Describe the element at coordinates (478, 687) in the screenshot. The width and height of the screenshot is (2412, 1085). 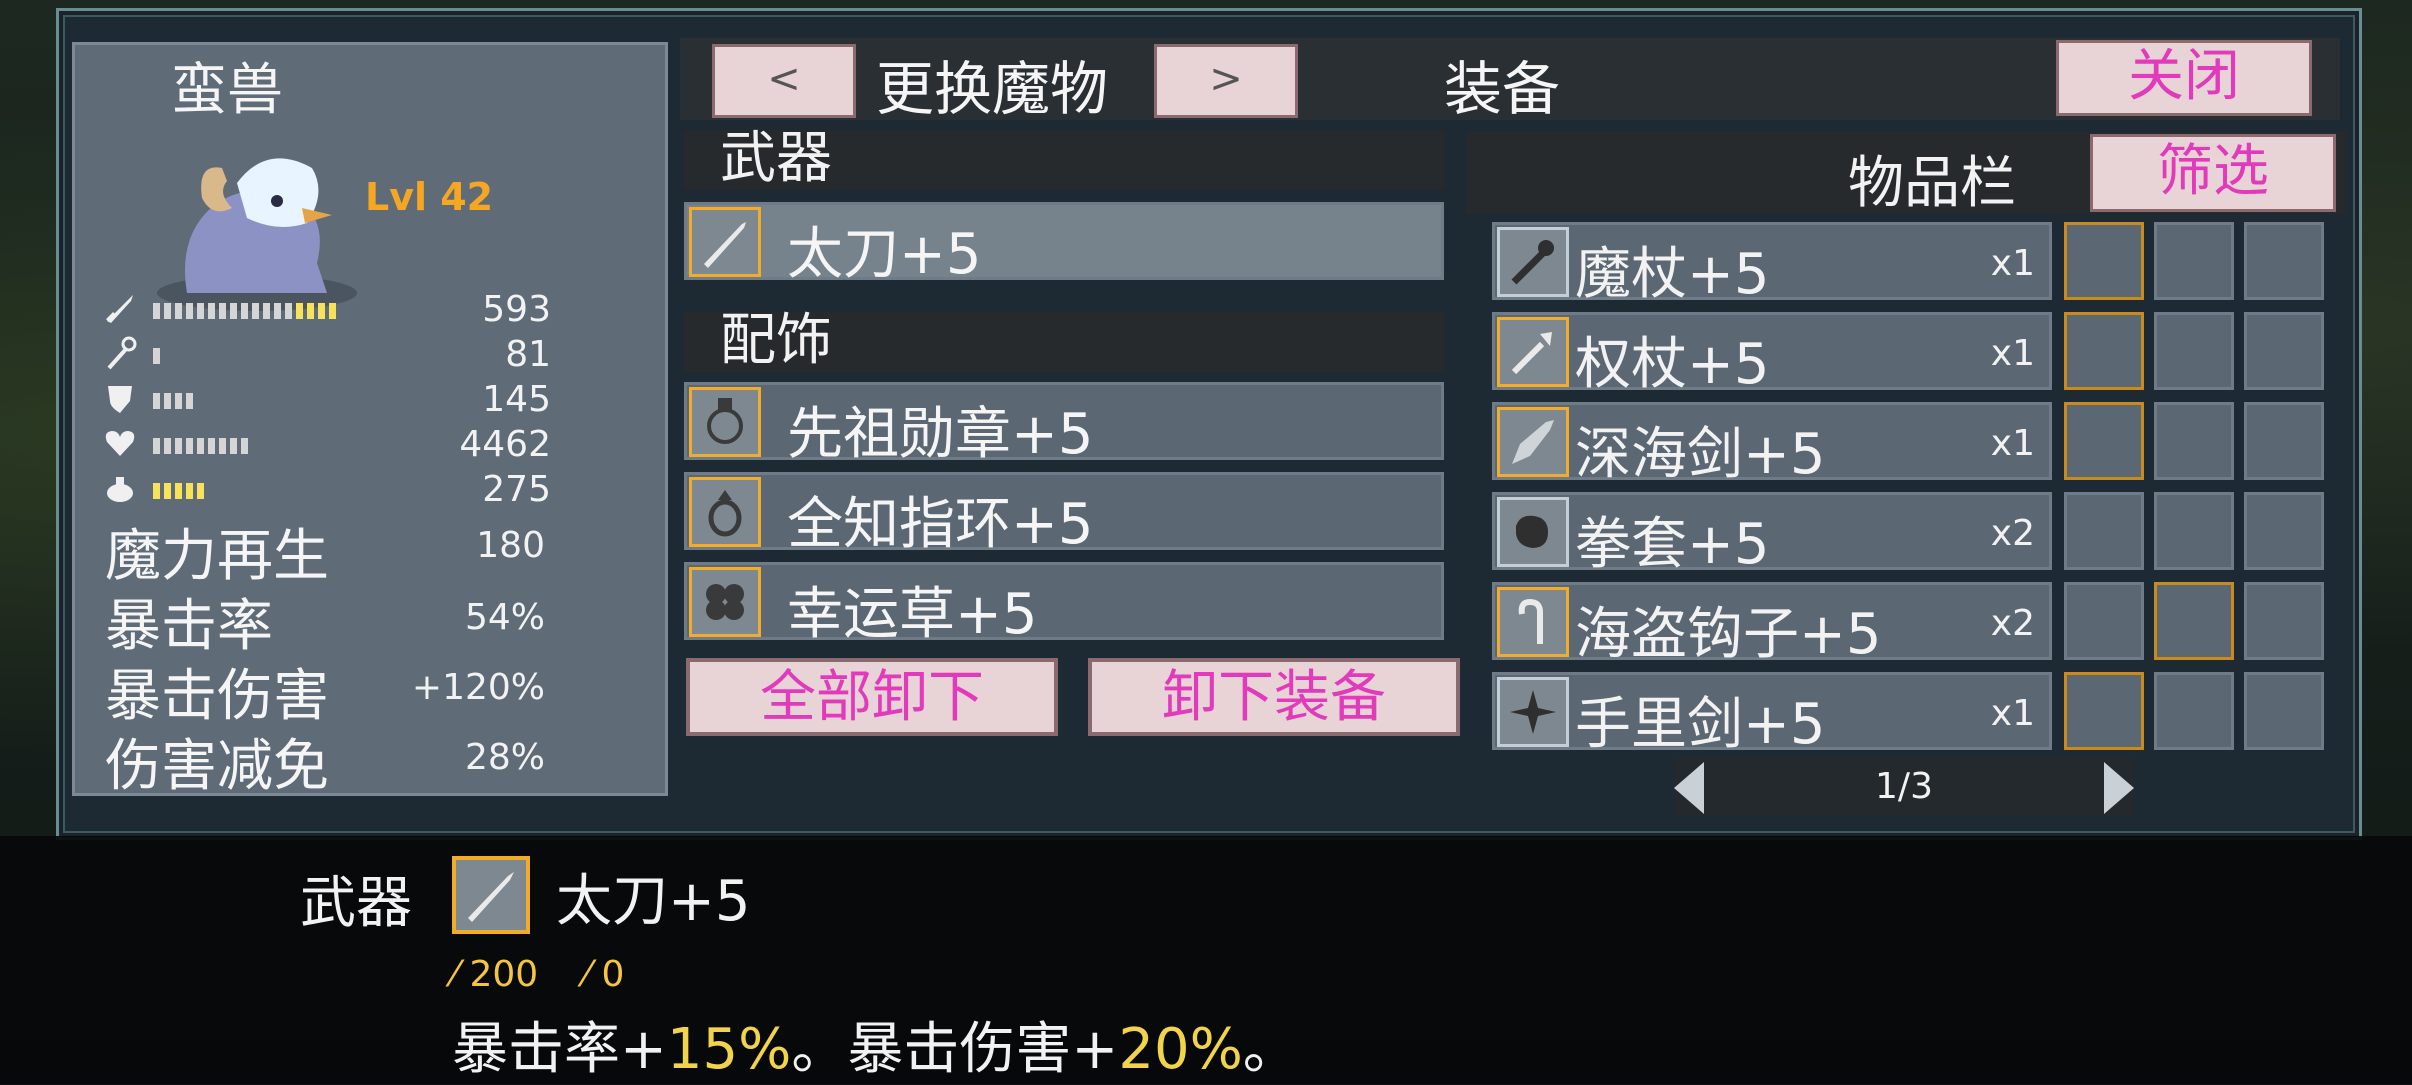
I see `crit-damage-value: +120%` at that location.